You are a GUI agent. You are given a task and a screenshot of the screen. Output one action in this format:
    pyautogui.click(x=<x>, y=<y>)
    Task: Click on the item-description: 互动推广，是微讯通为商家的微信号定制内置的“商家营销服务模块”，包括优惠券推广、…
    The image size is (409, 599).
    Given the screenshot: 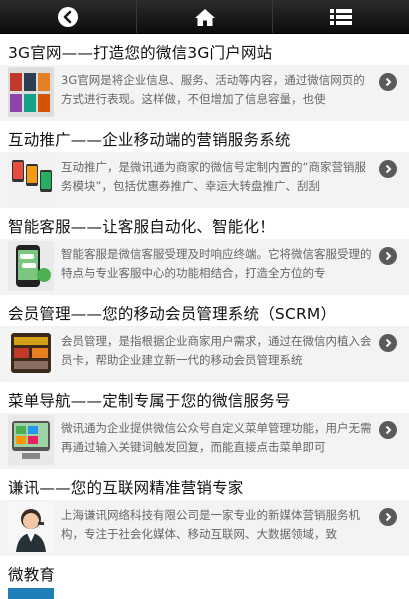 What is the action you would take?
    pyautogui.click(x=213, y=176)
    